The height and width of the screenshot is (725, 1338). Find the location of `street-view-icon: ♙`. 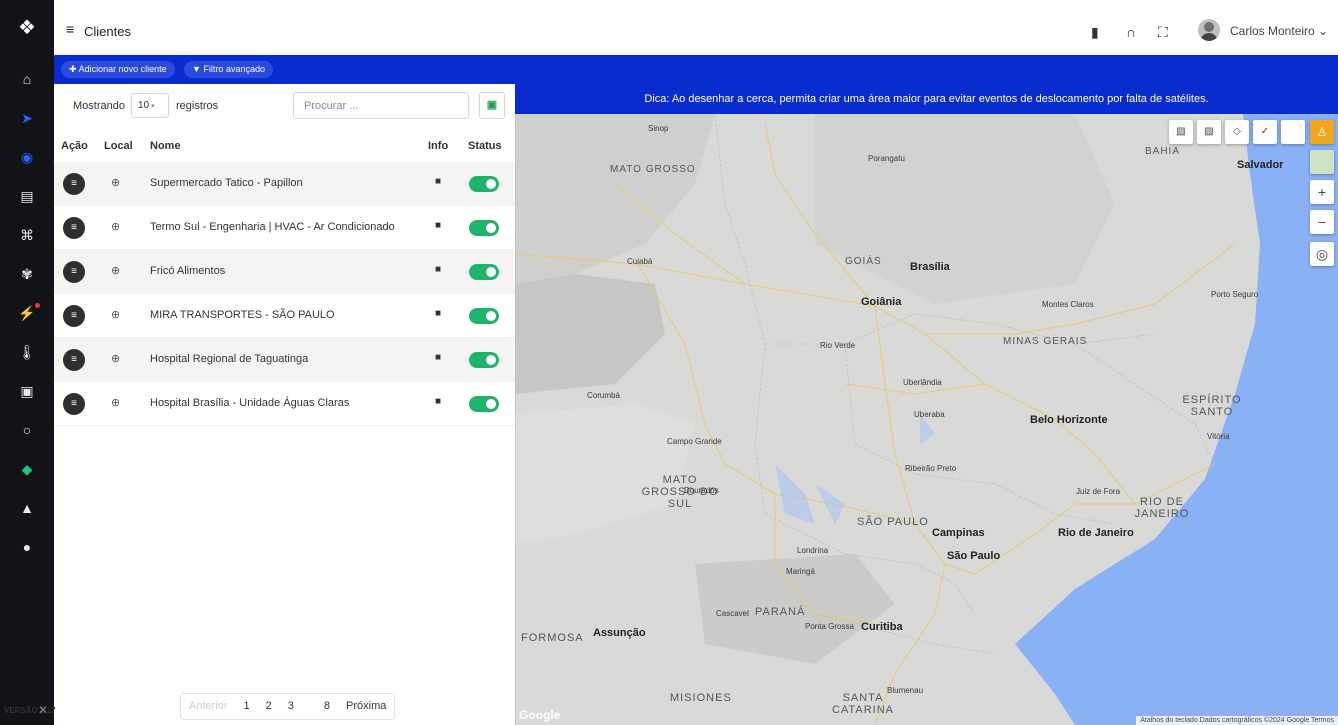

street-view-icon: ♙ is located at coordinates (1322, 132).